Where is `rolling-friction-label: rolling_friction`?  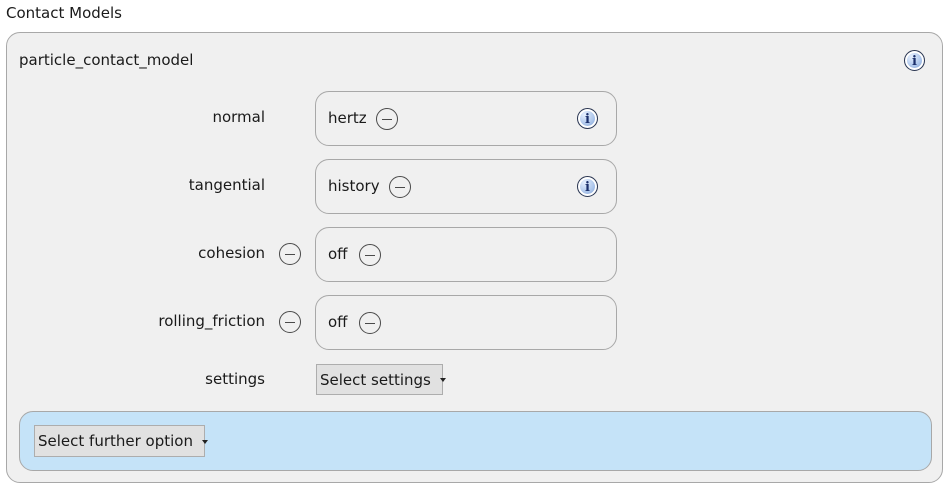
rolling-friction-label: rolling_friction is located at coordinates (211, 321).